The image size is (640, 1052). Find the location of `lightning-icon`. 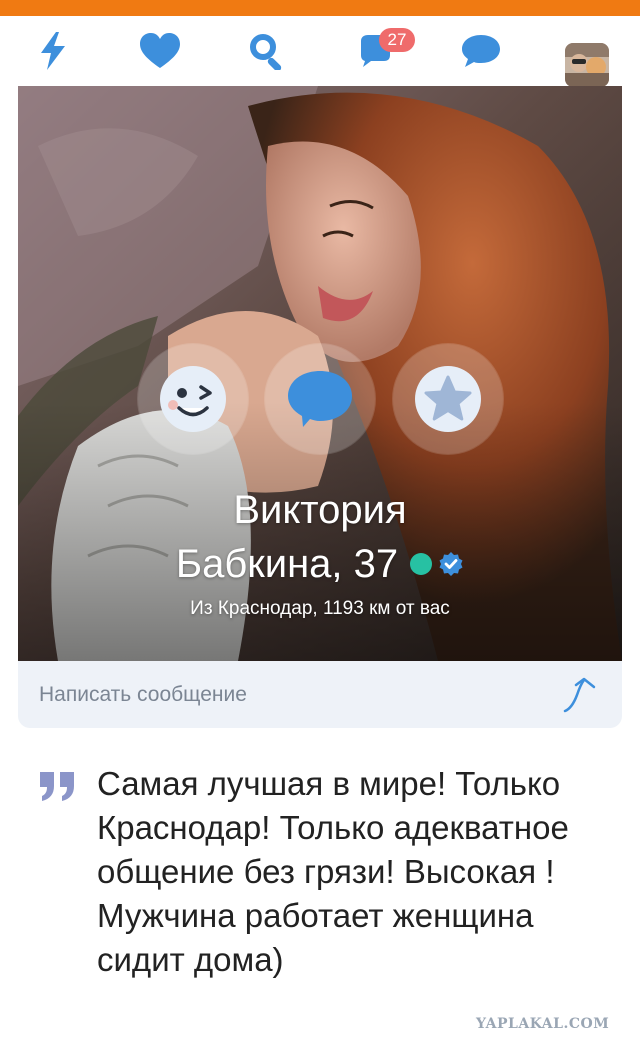

lightning-icon is located at coordinates (53, 51).